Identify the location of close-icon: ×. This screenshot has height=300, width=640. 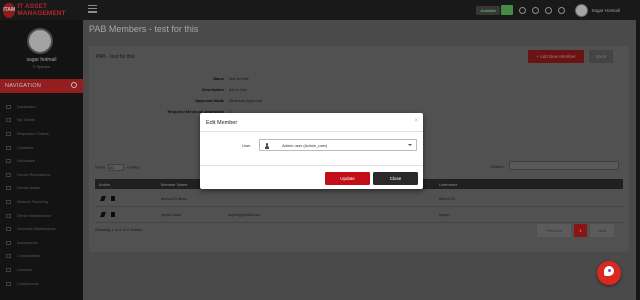
(416, 121).